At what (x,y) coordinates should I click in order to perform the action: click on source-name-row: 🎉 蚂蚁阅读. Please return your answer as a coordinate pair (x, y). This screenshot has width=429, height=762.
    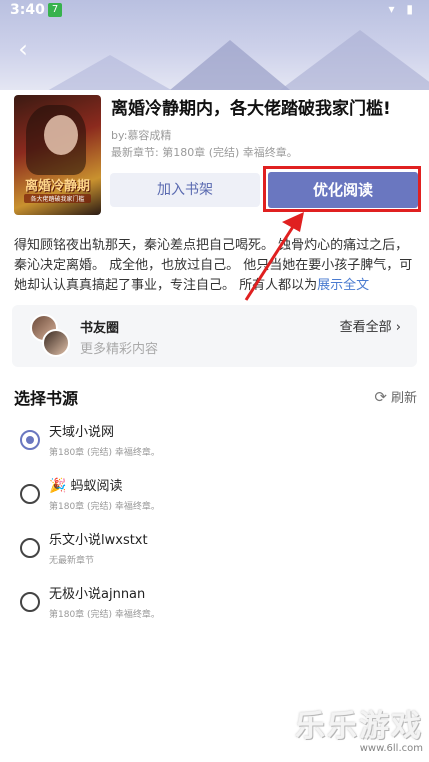
    Looking at the image, I should click on (85, 484).